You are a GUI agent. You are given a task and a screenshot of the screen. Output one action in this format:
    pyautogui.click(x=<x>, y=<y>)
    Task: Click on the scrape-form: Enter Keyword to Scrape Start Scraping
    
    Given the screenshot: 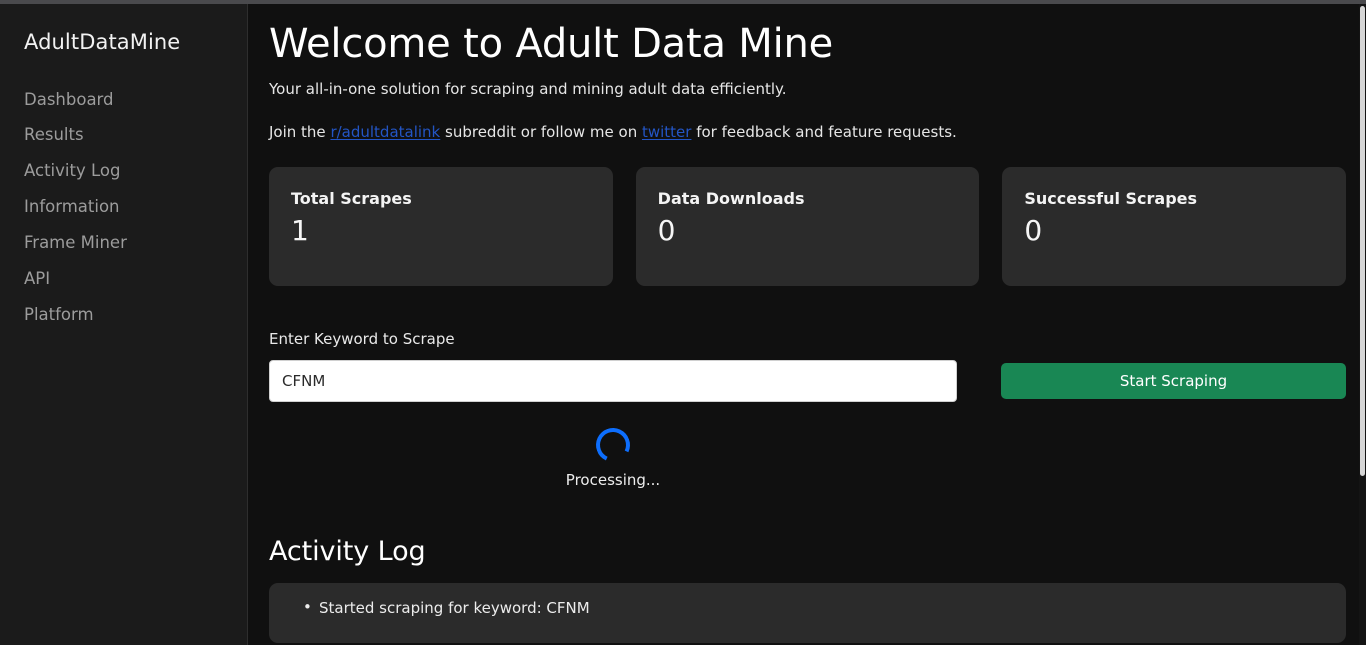 What is the action you would take?
    pyautogui.click(x=807, y=366)
    